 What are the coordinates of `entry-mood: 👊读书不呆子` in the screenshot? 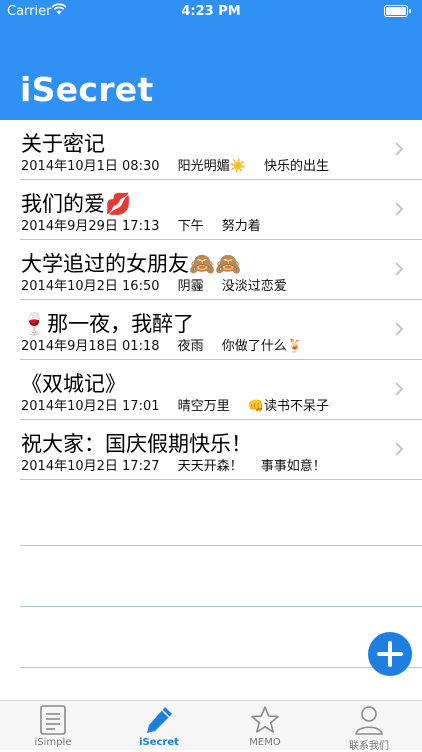 It's located at (288, 406).